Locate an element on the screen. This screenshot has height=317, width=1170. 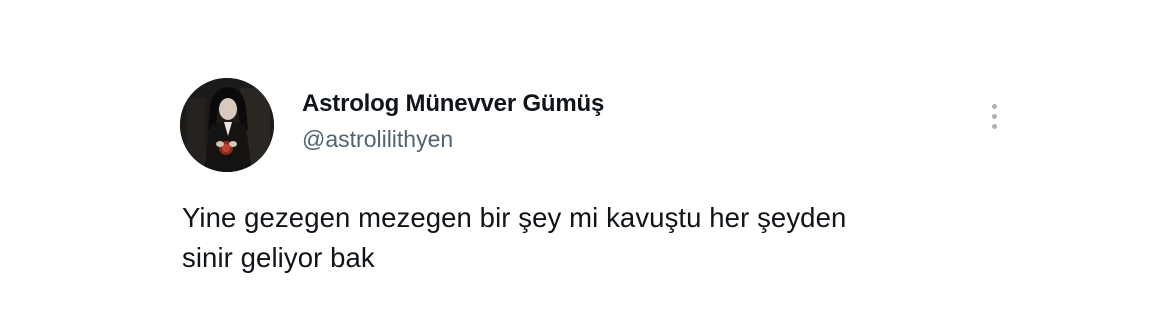
more-options-button is located at coordinates (994, 116).